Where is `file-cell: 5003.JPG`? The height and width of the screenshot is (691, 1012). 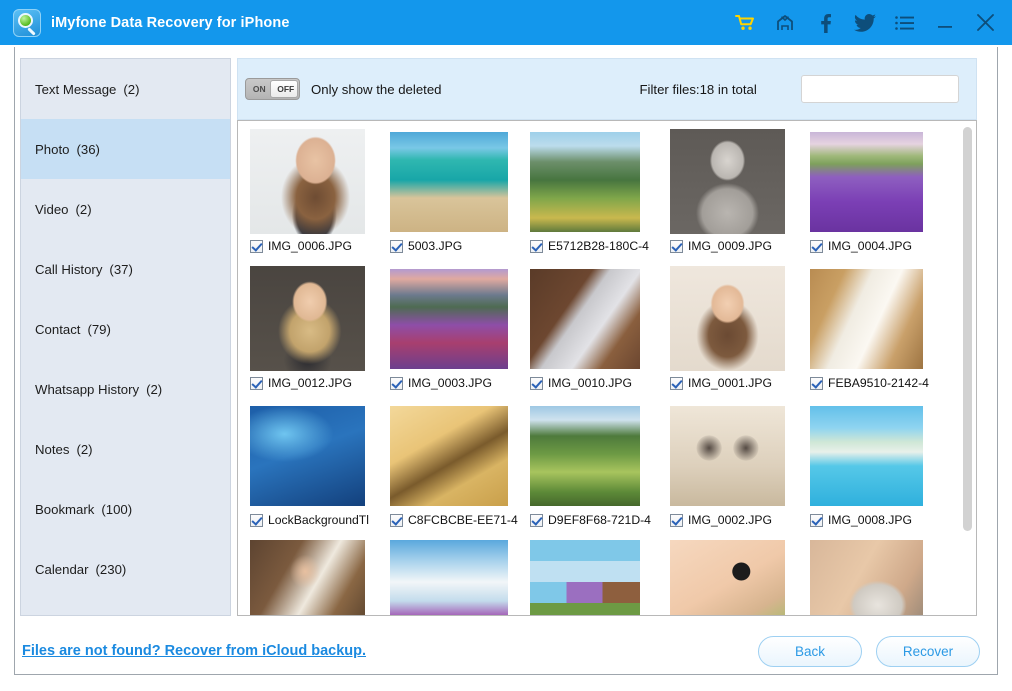
file-cell: 5003.JPG is located at coordinates (460, 197).